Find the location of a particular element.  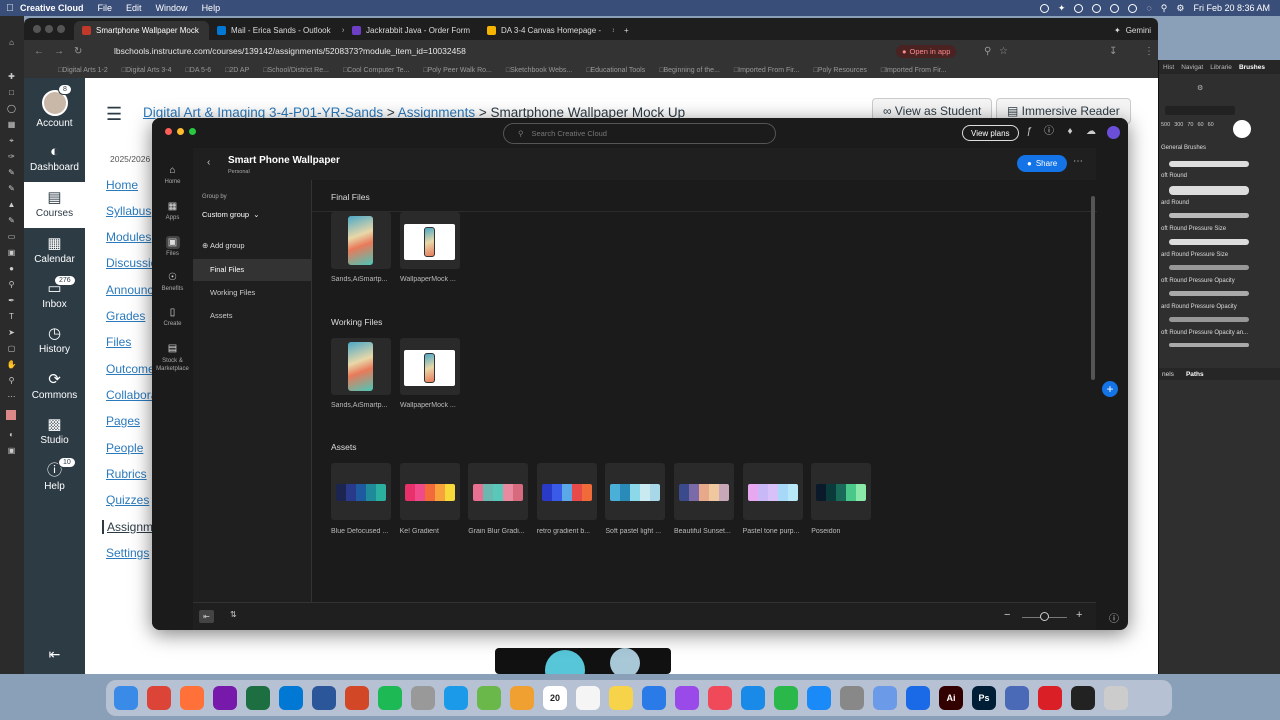

course-link-syllabus: Syllabus is located at coordinates (128, 211).